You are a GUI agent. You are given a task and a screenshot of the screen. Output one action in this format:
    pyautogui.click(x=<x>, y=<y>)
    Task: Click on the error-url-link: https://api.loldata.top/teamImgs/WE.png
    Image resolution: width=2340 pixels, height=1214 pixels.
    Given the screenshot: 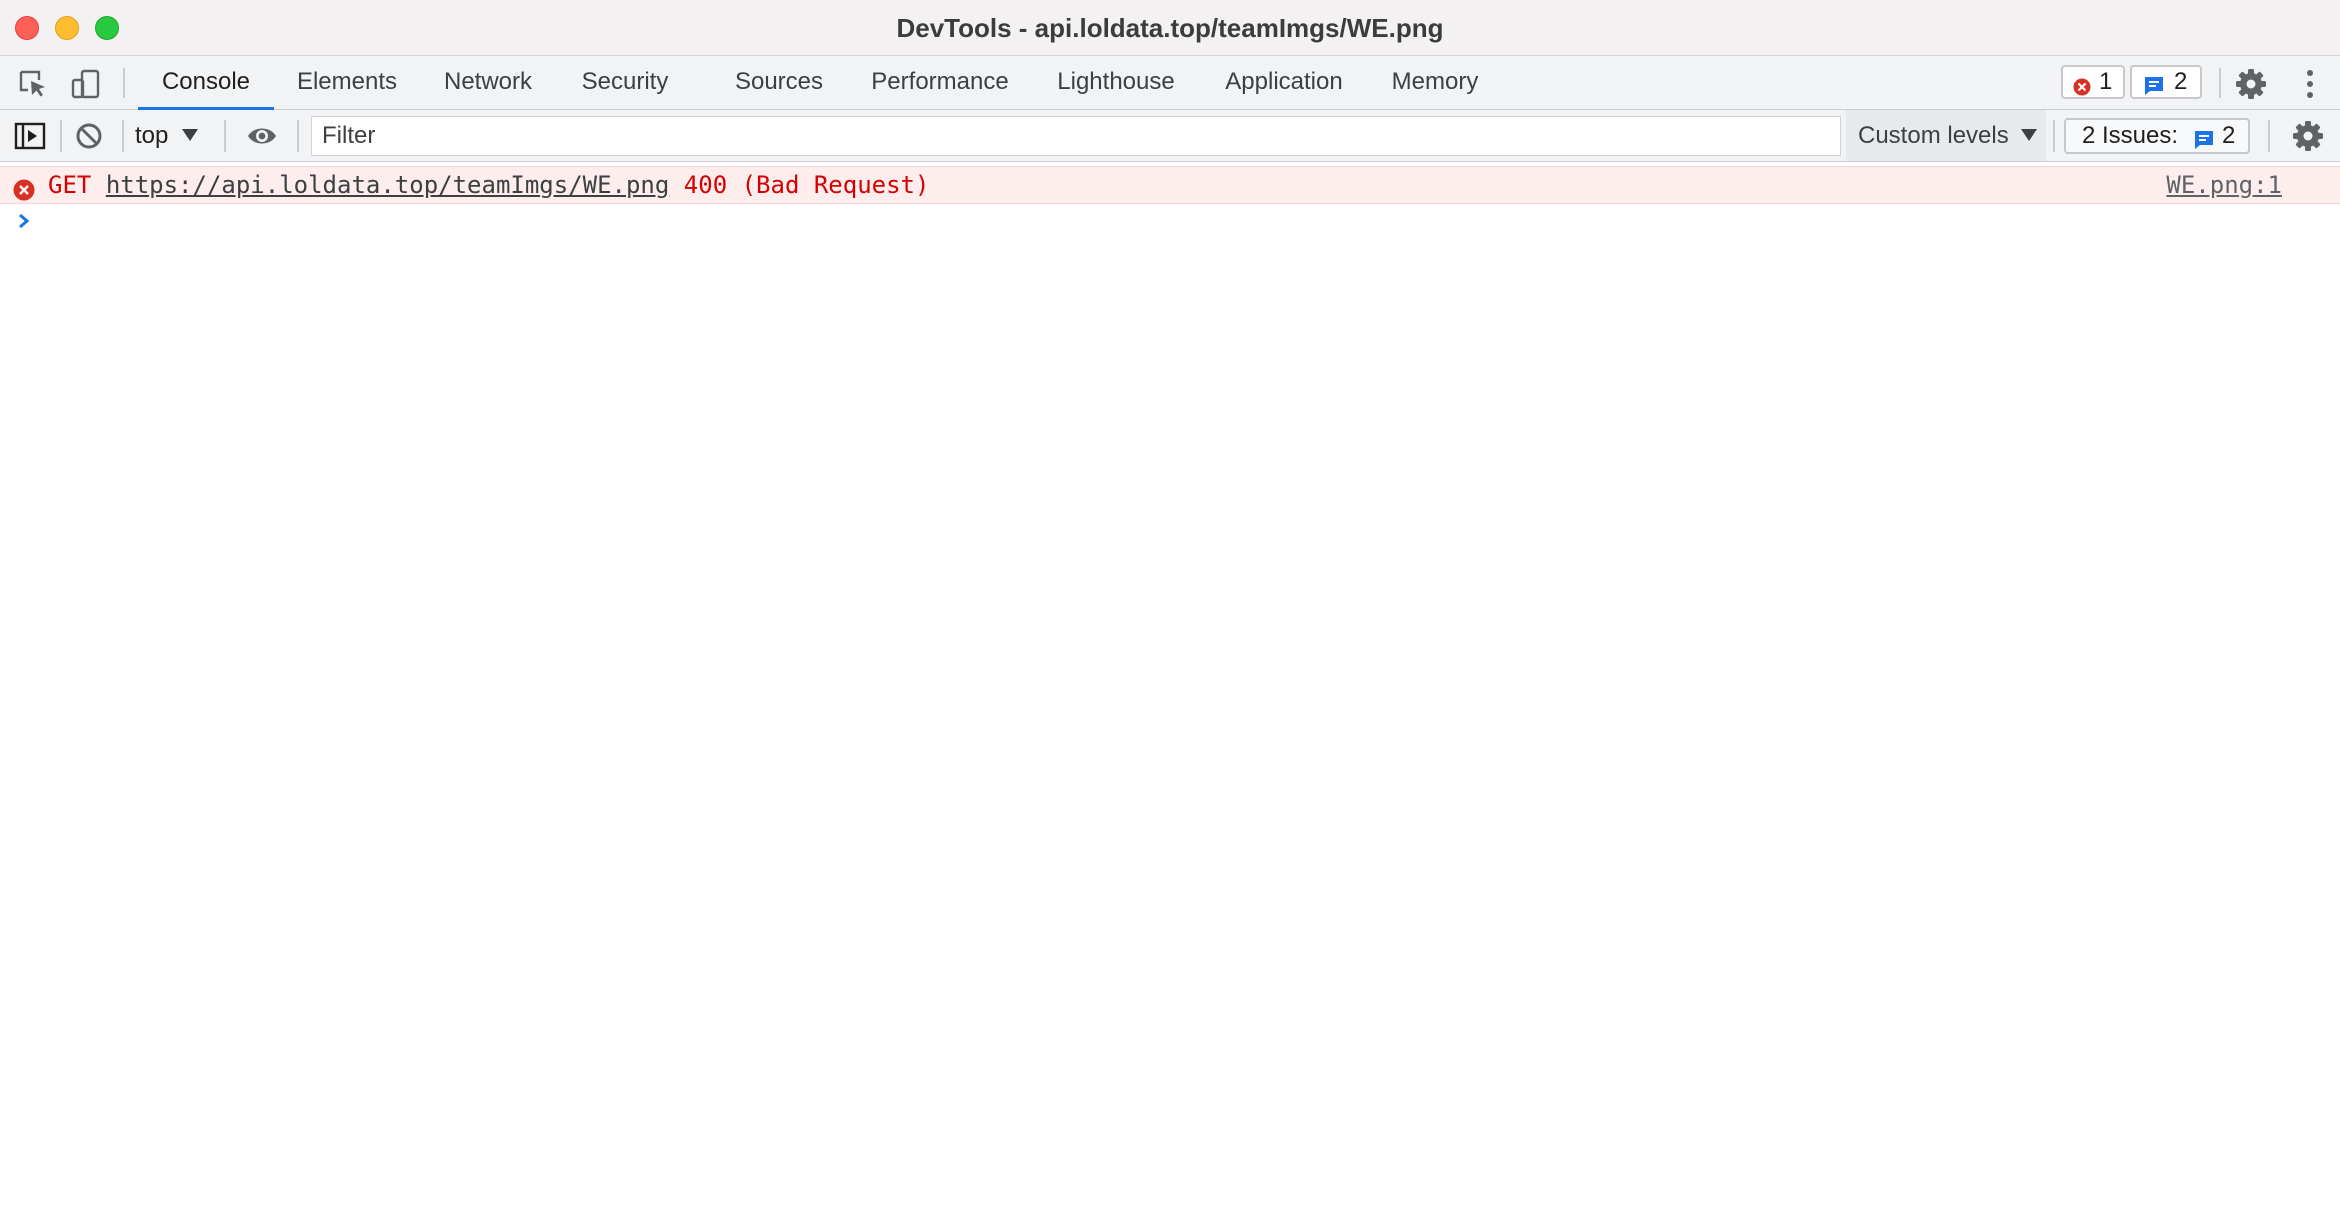 What is the action you would take?
    pyautogui.click(x=388, y=185)
    